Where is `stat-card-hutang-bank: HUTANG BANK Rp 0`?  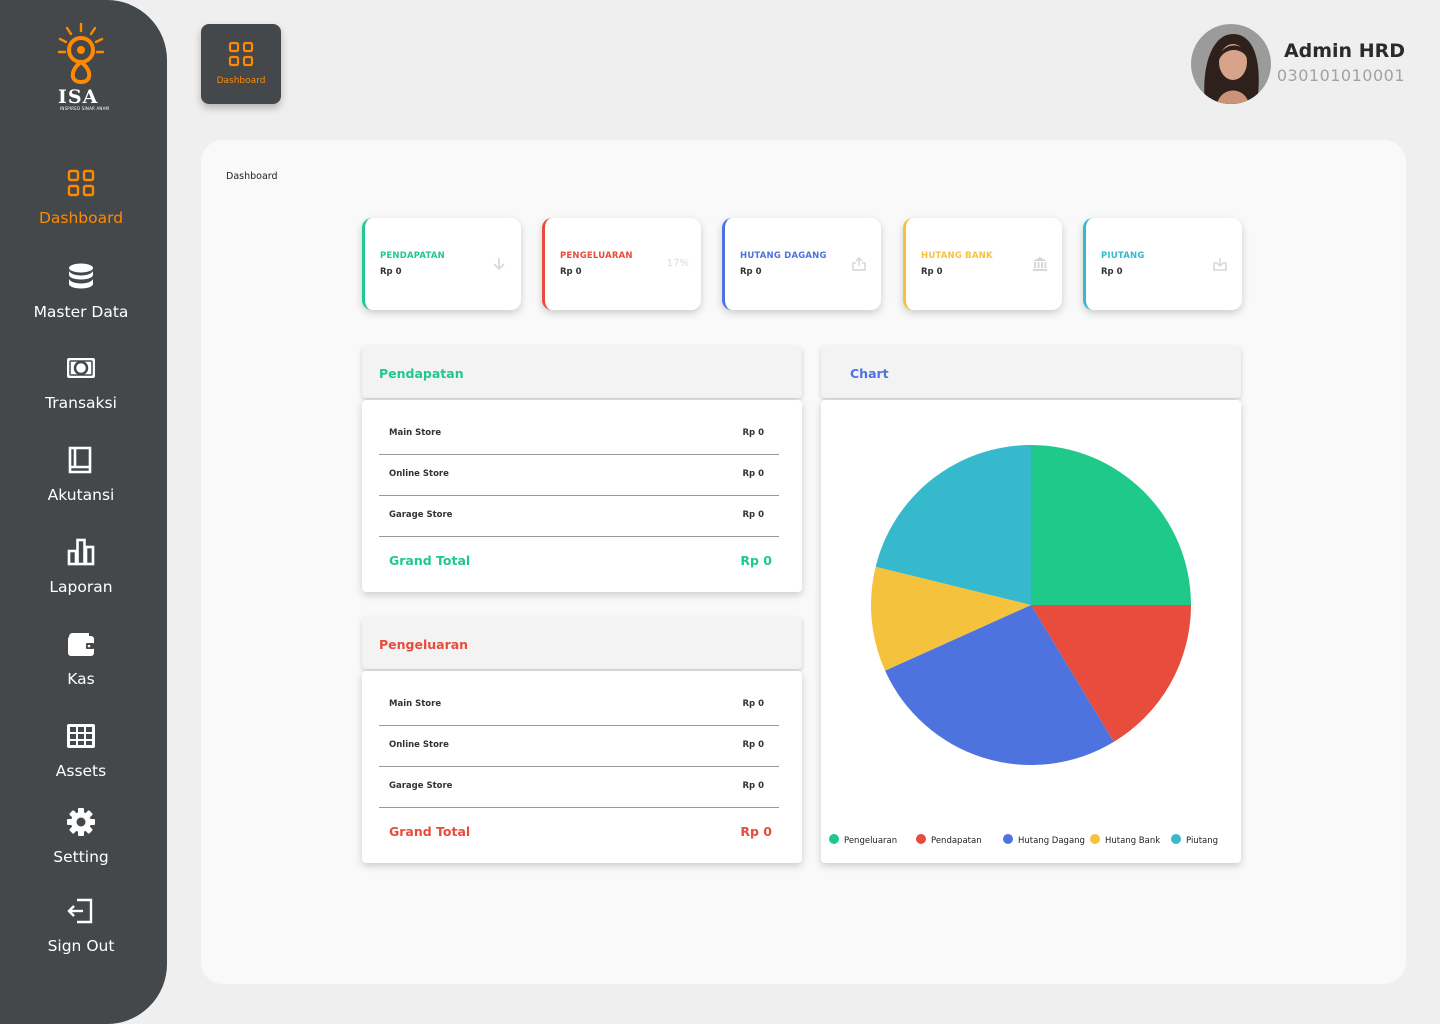
stat-card-hutang-bank: HUTANG BANK Rp 0 is located at coordinates (982, 264).